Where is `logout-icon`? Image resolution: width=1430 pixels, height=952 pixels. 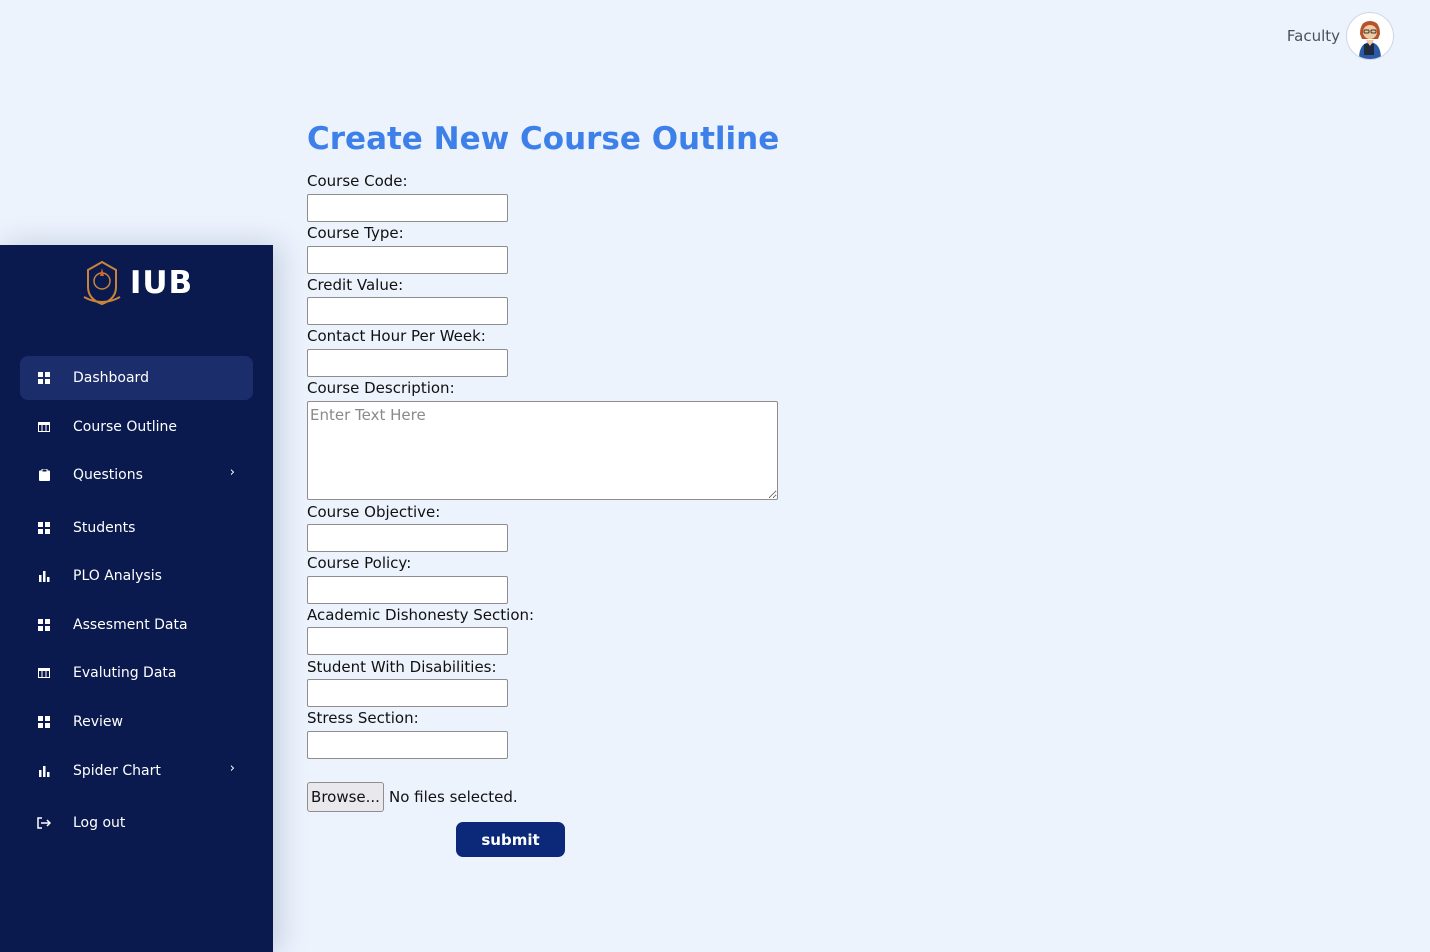
logout-icon is located at coordinates (44, 823).